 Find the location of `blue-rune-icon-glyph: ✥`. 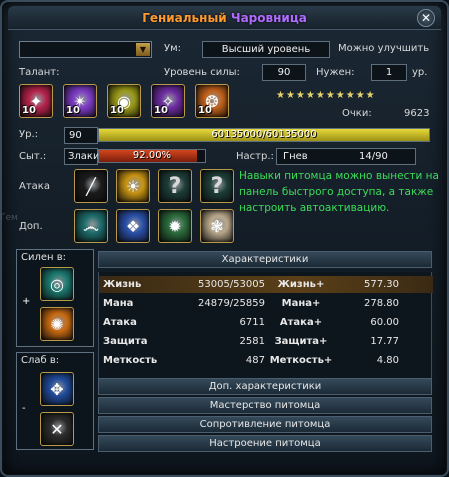

blue-rune-icon-glyph: ✥ is located at coordinates (57, 389).